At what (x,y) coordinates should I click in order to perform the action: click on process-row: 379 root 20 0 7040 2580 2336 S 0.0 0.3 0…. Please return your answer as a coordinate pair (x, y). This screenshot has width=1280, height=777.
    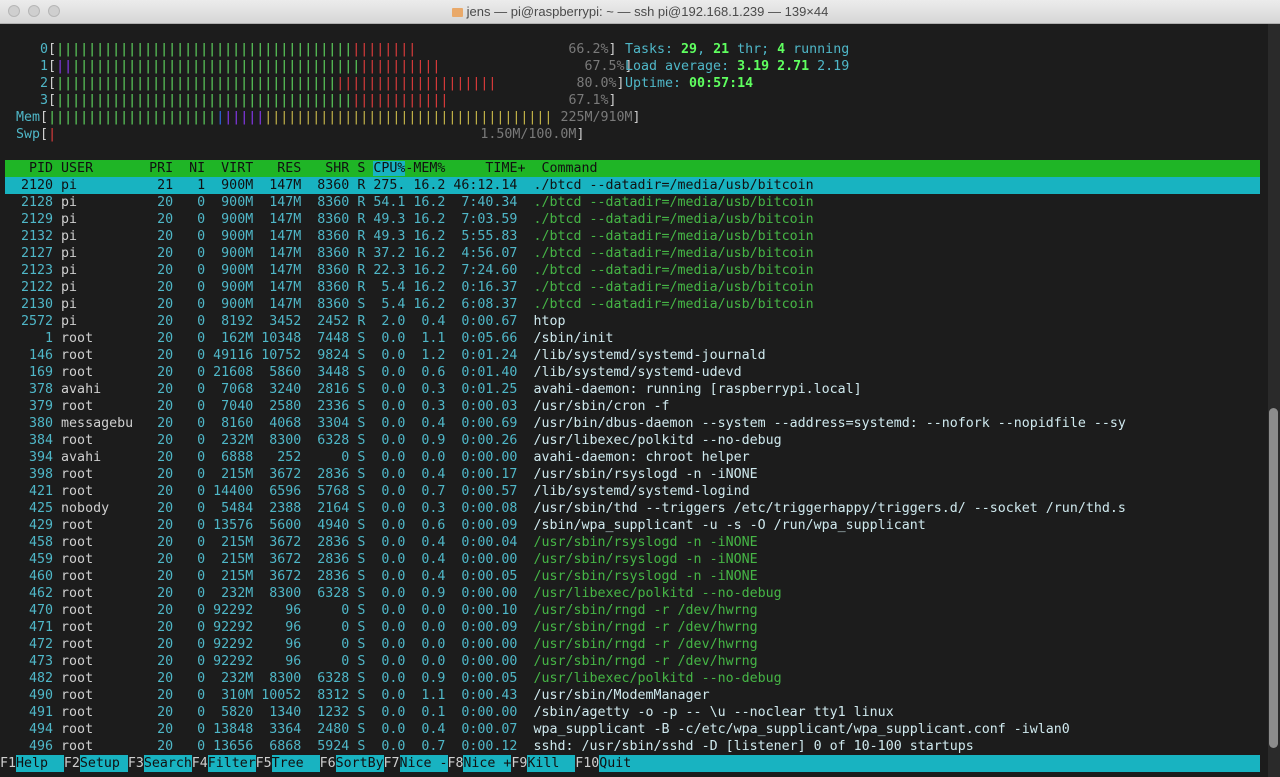
    Looking at the image, I should click on (337, 406).